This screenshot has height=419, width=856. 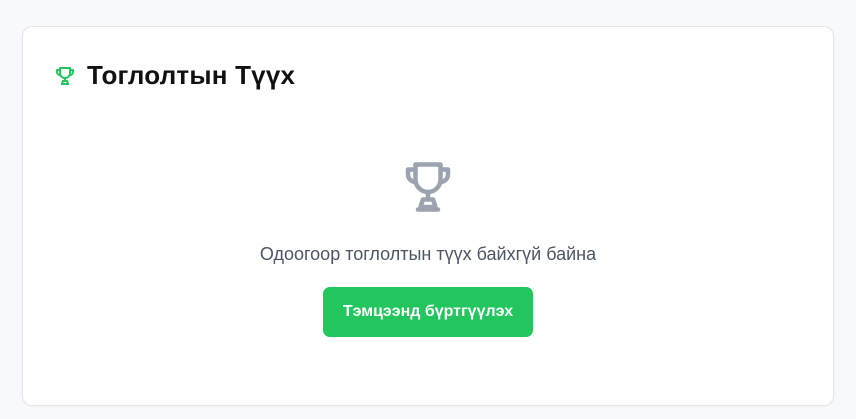 I want to click on empty-state-message: Одоогоор тоглолтын түүх байхгүй байна, so click(x=428, y=254).